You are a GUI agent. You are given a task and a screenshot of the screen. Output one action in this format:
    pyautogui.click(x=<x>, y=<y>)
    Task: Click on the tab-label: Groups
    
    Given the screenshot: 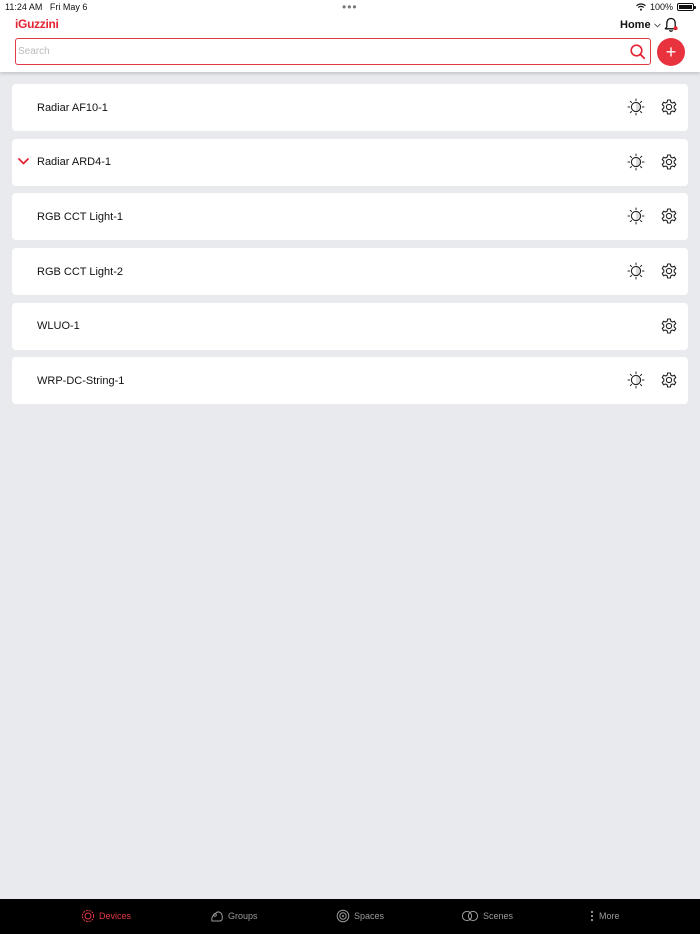 What is the action you would take?
    pyautogui.click(x=243, y=916)
    